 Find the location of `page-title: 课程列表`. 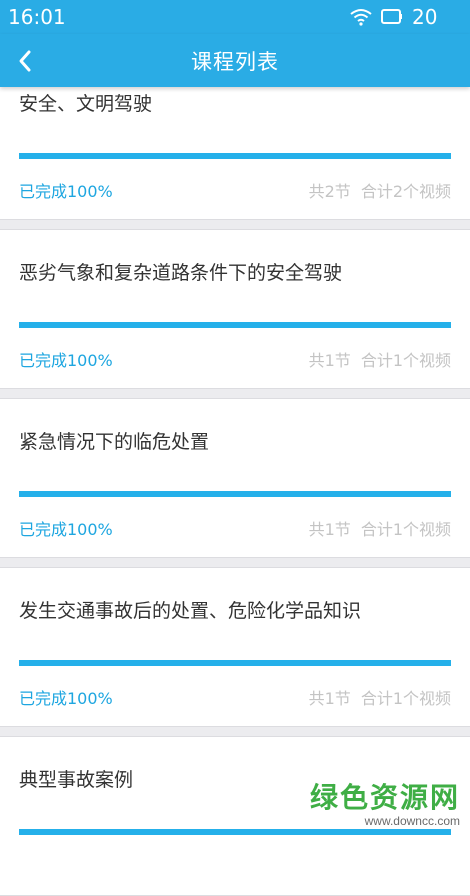

page-title: 课程列表 is located at coordinates (235, 62).